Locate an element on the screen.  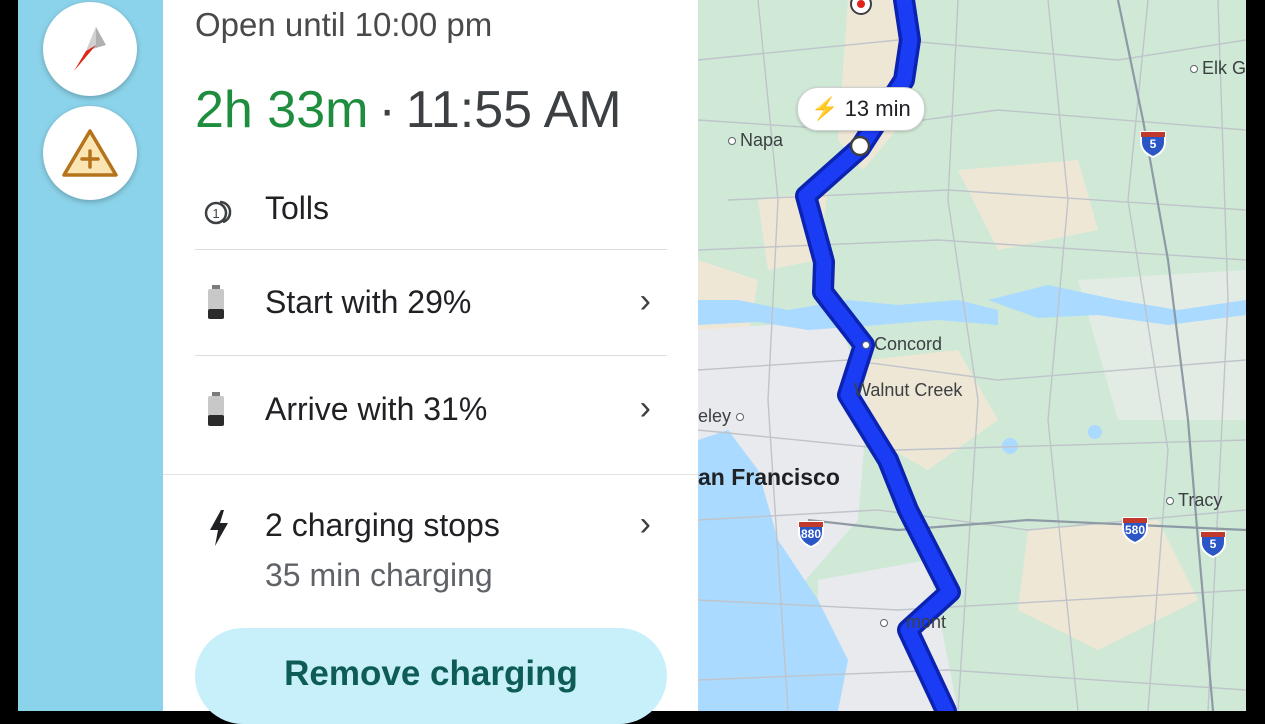
city-label-elk-grove: Elk G is located at coordinates (1218, 68).